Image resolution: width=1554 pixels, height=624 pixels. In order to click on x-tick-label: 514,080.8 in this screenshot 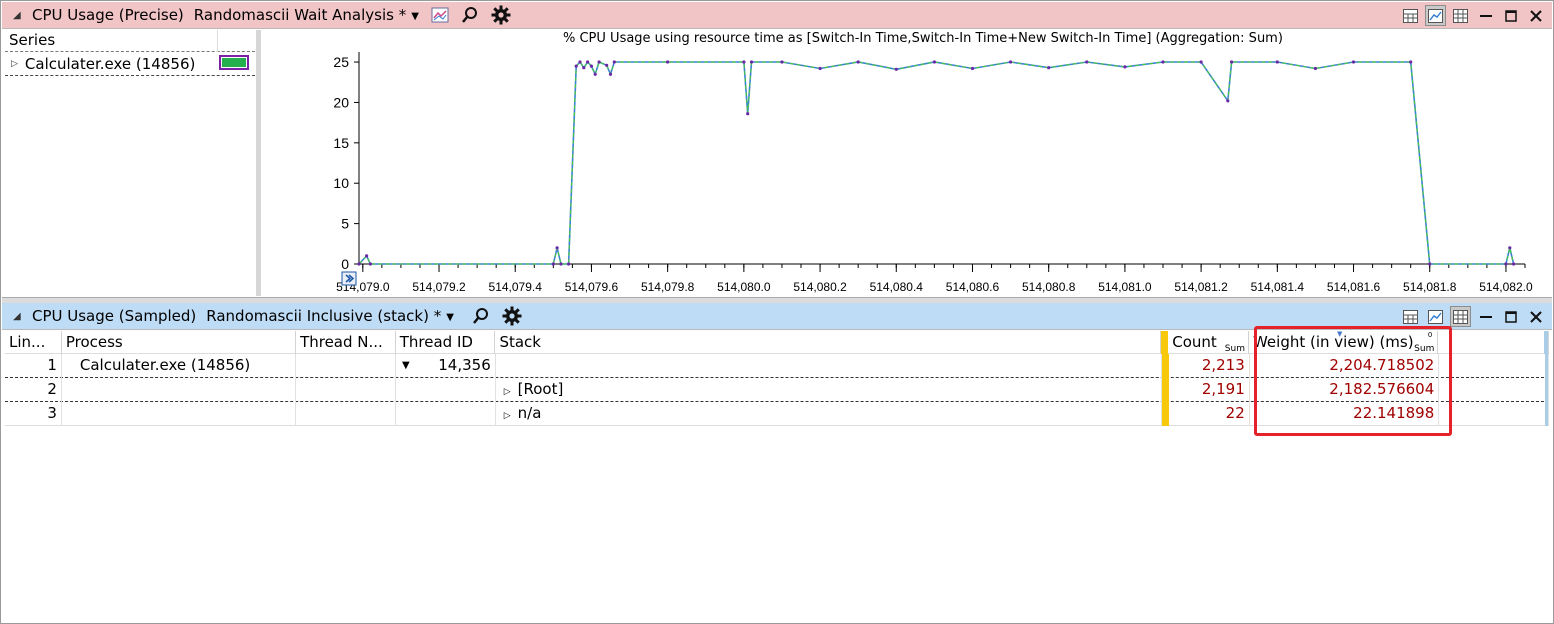, I will do `click(1049, 287)`.